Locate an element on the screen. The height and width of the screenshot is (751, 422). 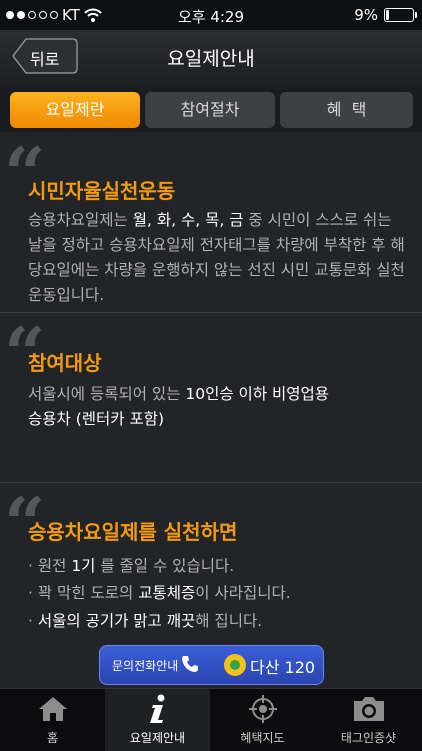
tab-home: 홈 is located at coordinates (52, 720).